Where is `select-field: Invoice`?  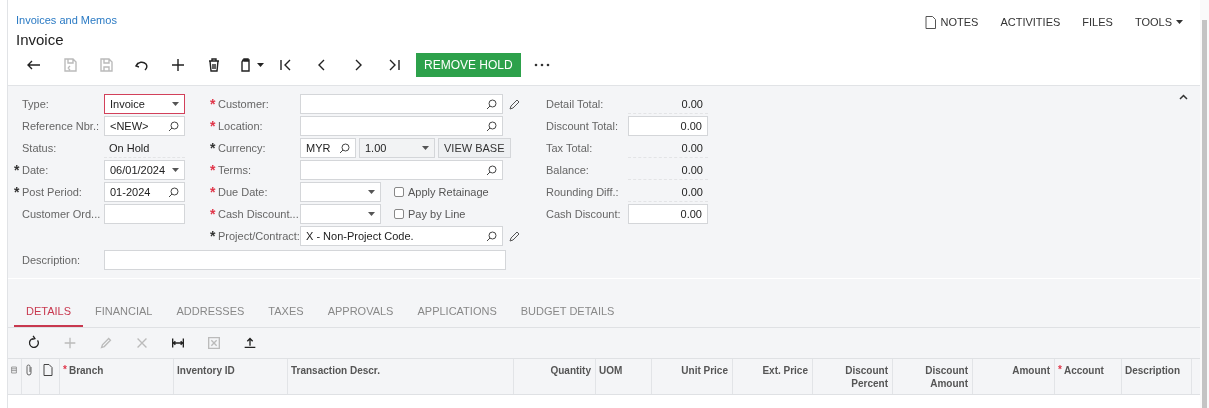
select-field: Invoice is located at coordinates (144, 104).